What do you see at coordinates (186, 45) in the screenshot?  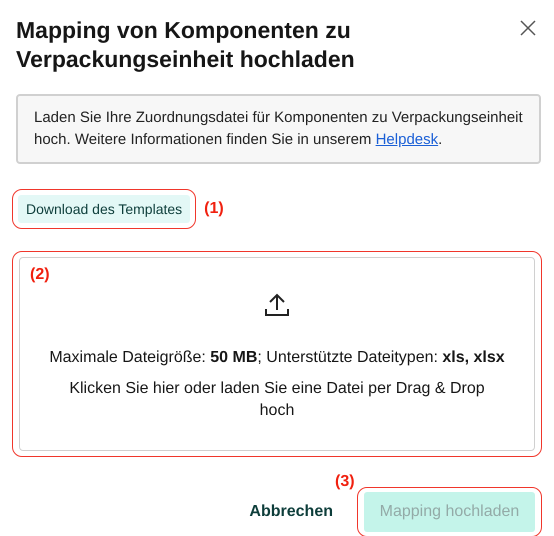 I see `dialog-title: Mapping von Komponenten zu Verpackungseinheit hochladen` at bounding box center [186, 45].